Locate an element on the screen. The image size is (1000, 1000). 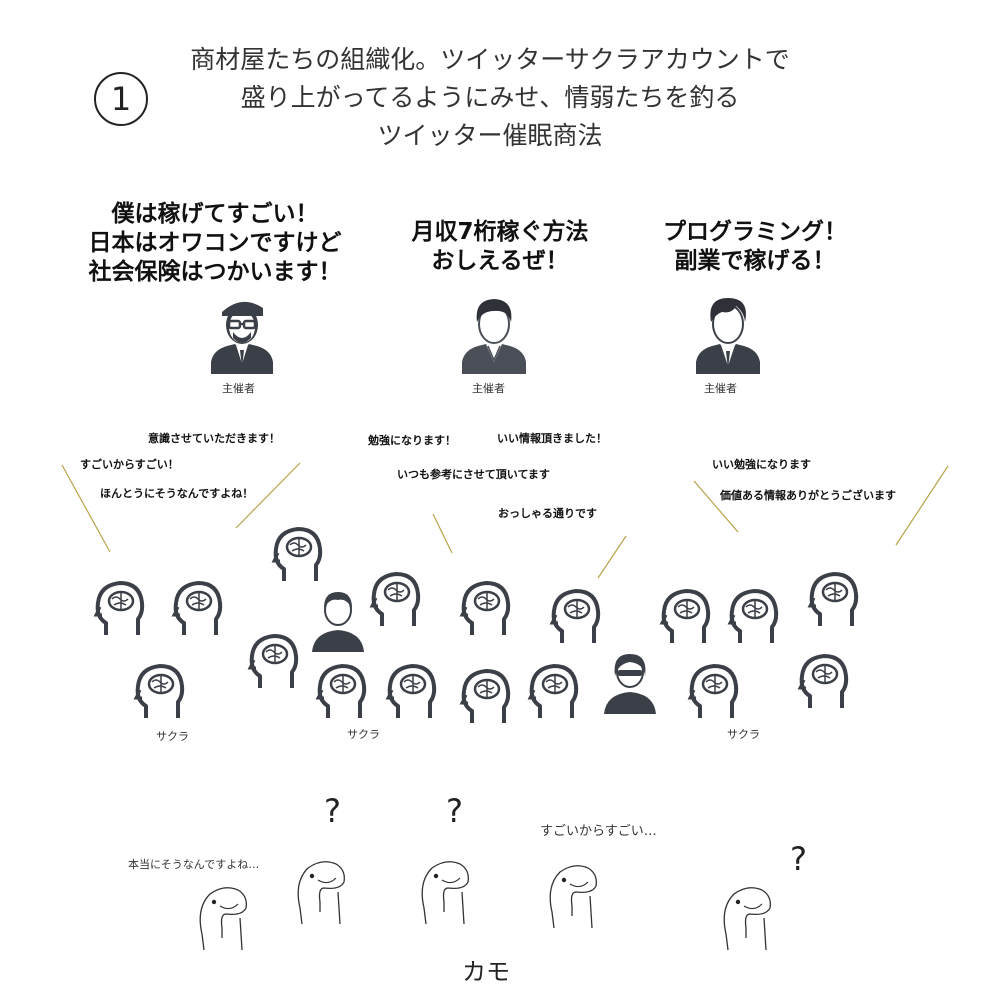
sakura-comment: いい情報頂きました！ is located at coordinates (552, 438).